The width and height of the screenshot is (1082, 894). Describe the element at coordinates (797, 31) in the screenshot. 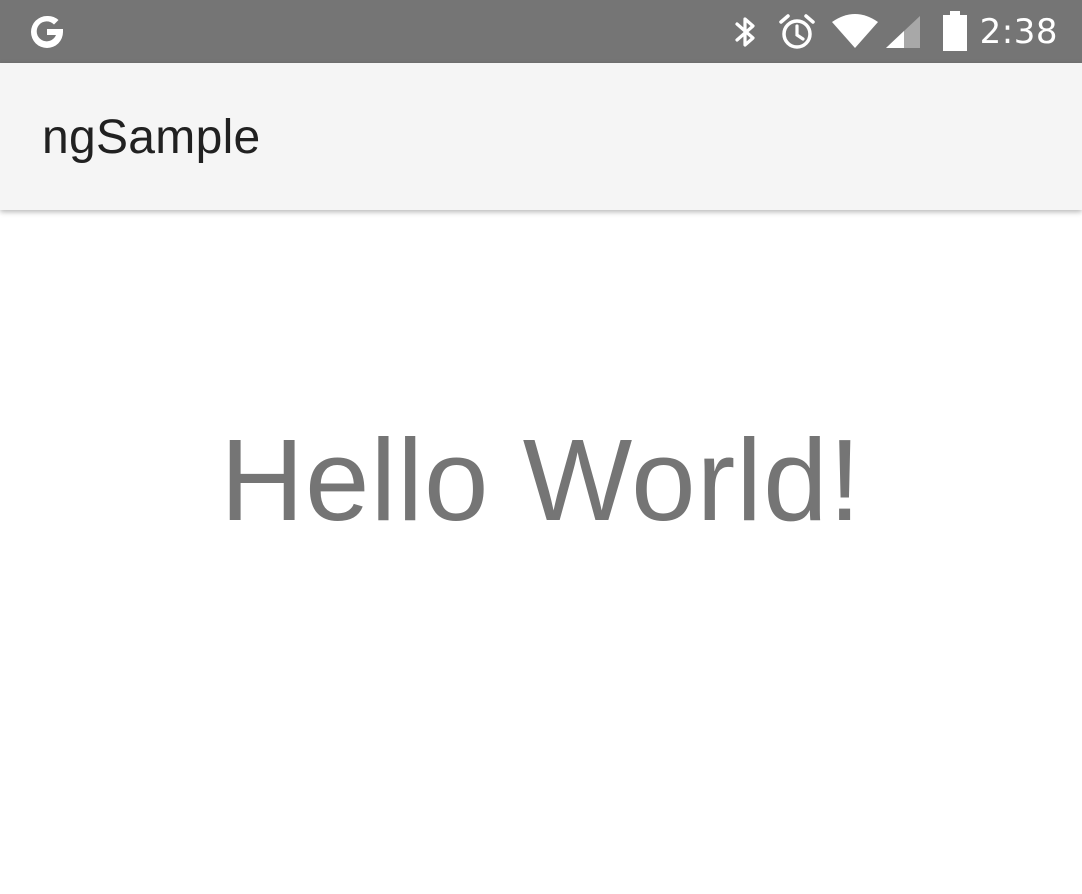

I see `alarm-icon` at that location.